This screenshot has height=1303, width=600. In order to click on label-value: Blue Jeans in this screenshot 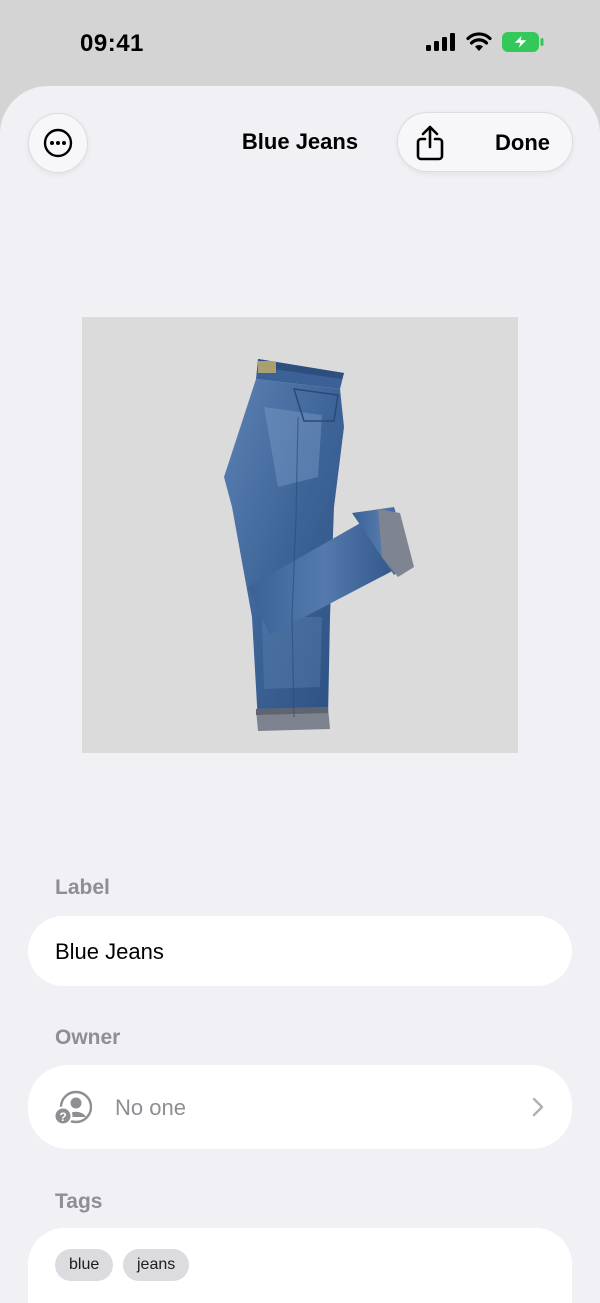, I will do `click(109, 951)`.